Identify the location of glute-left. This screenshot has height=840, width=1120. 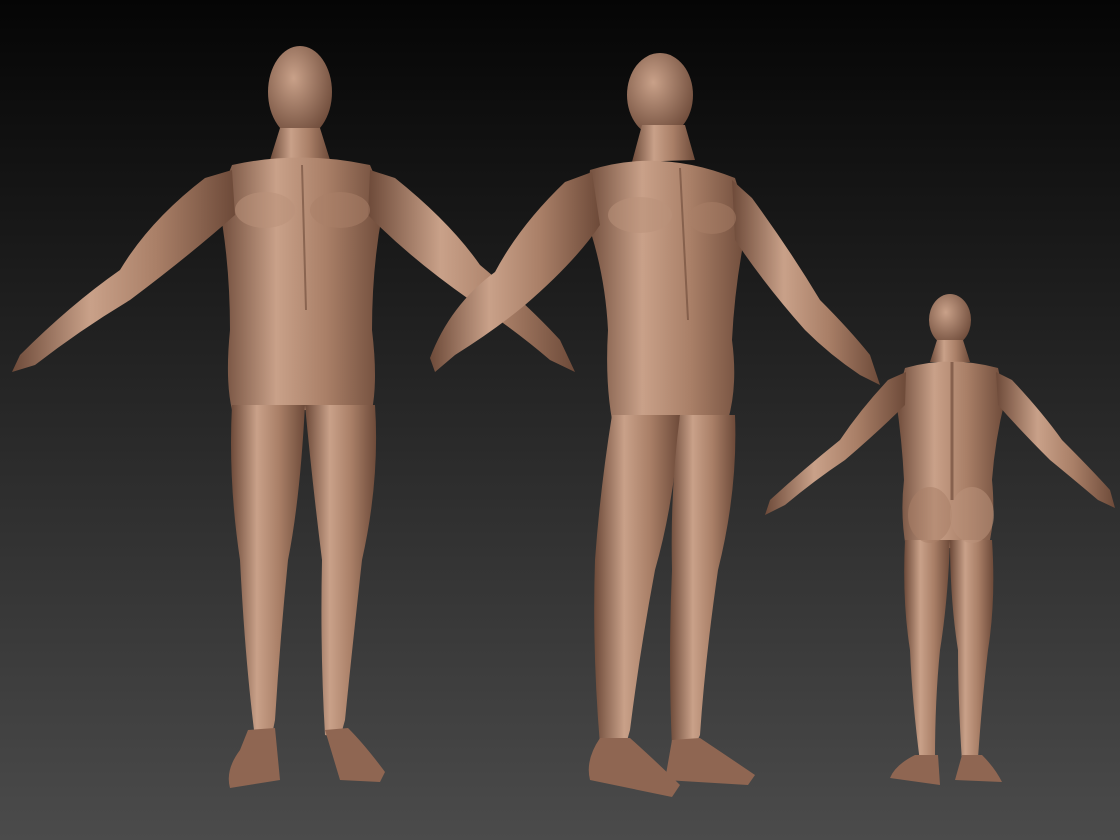
(930, 515).